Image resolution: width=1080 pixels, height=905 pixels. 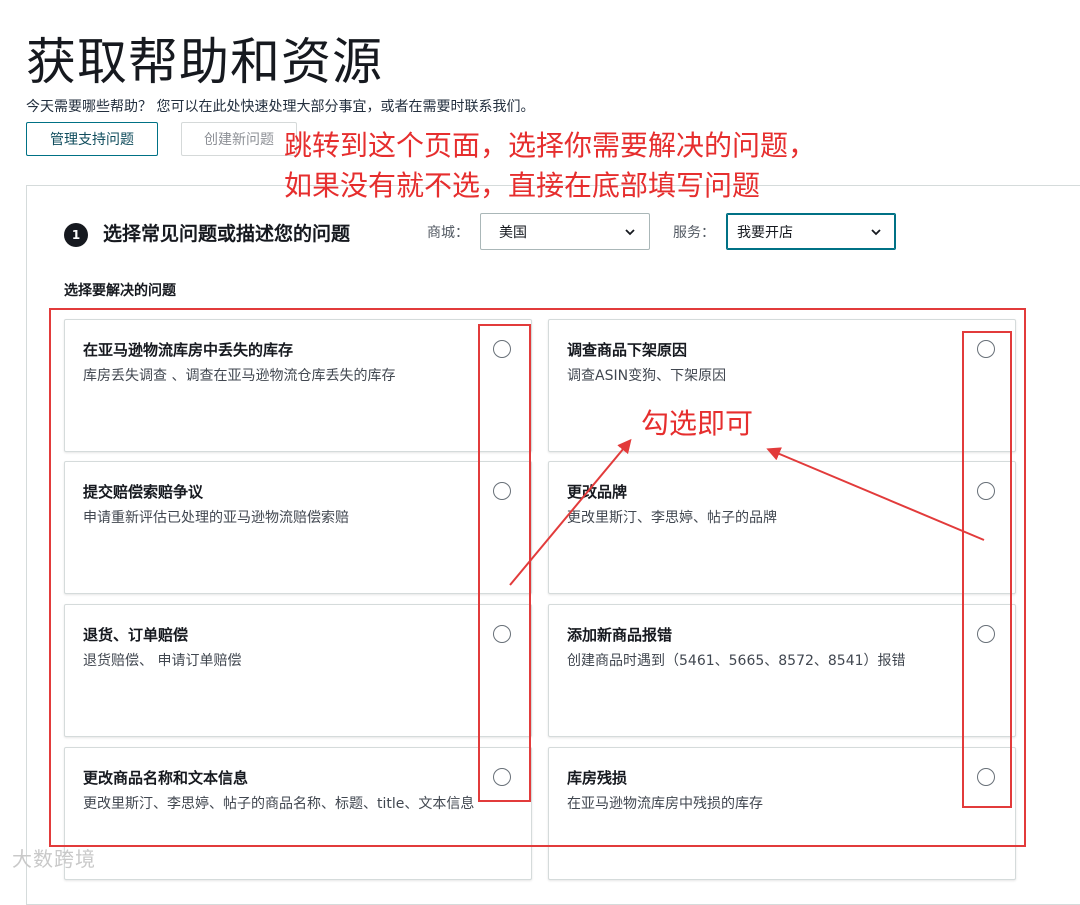 What do you see at coordinates (747, 512) in the screenshot?
I see `annotation-arrows` at bounding box center [747, 512].